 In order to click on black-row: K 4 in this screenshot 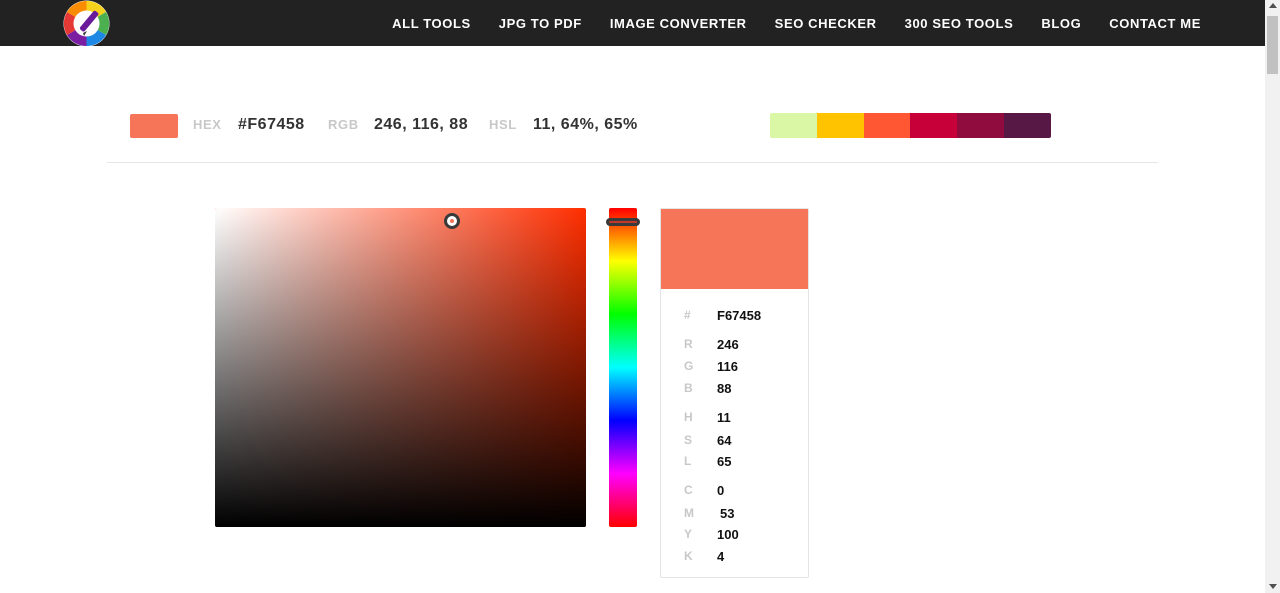, I will do `click(734, 557)`.